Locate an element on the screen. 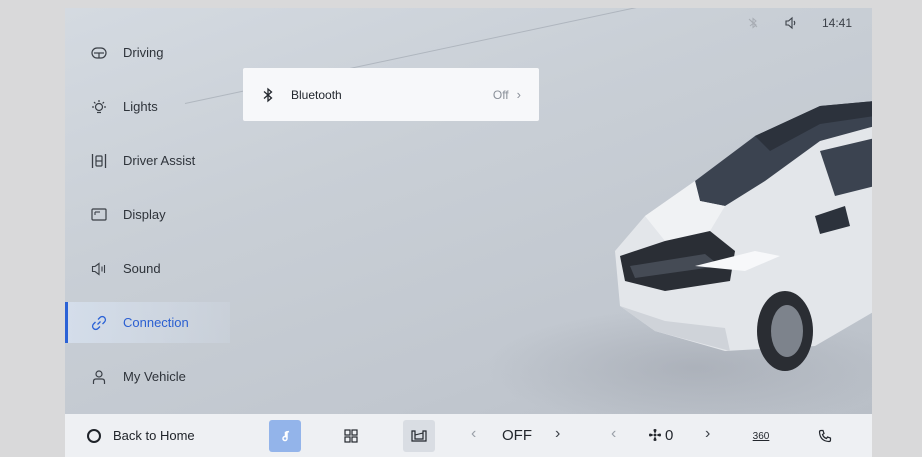 The image size is (922, 457). sidebar-item-label: Driving is located at coordinates (143, 52).